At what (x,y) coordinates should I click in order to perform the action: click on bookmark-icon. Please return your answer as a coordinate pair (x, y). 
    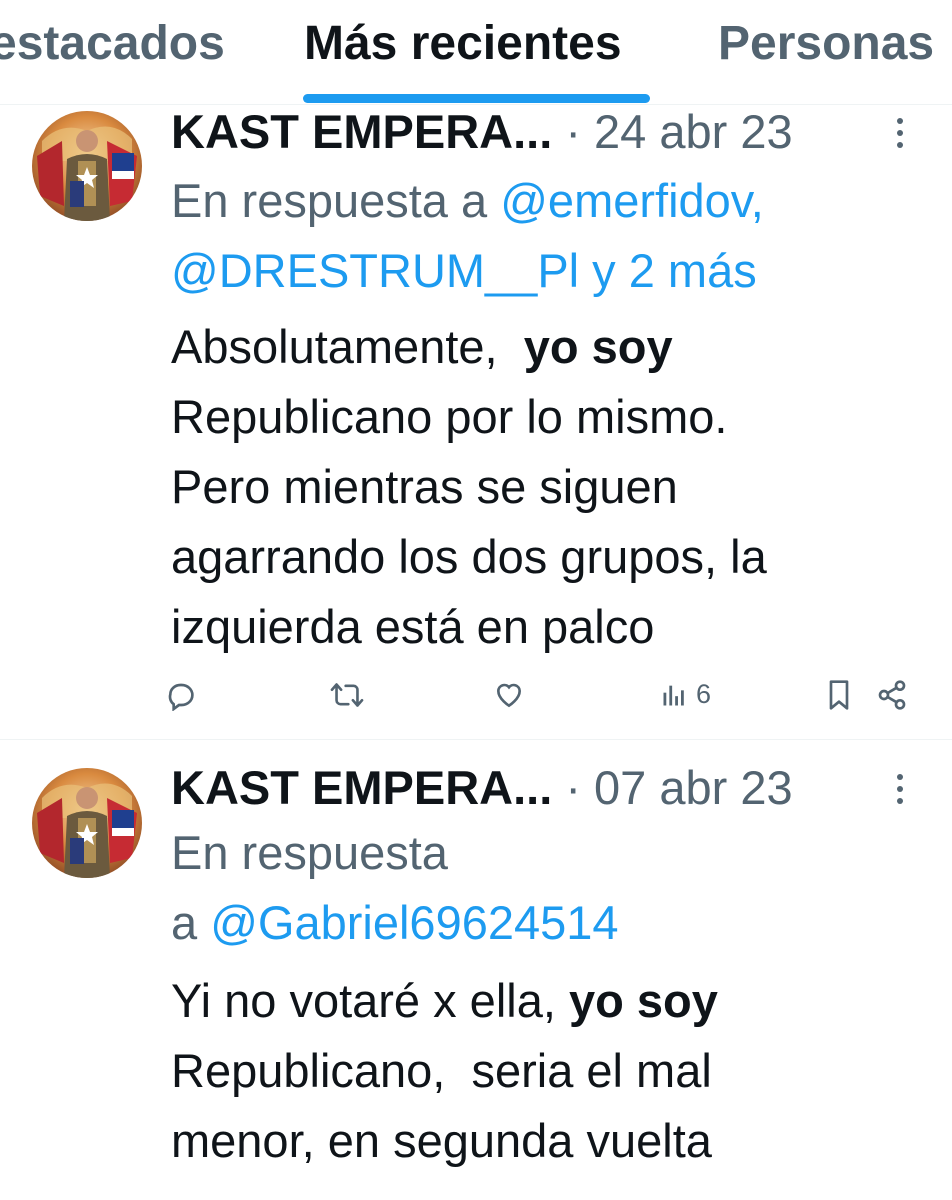
    Looking at the image, I should click on (839, 695).